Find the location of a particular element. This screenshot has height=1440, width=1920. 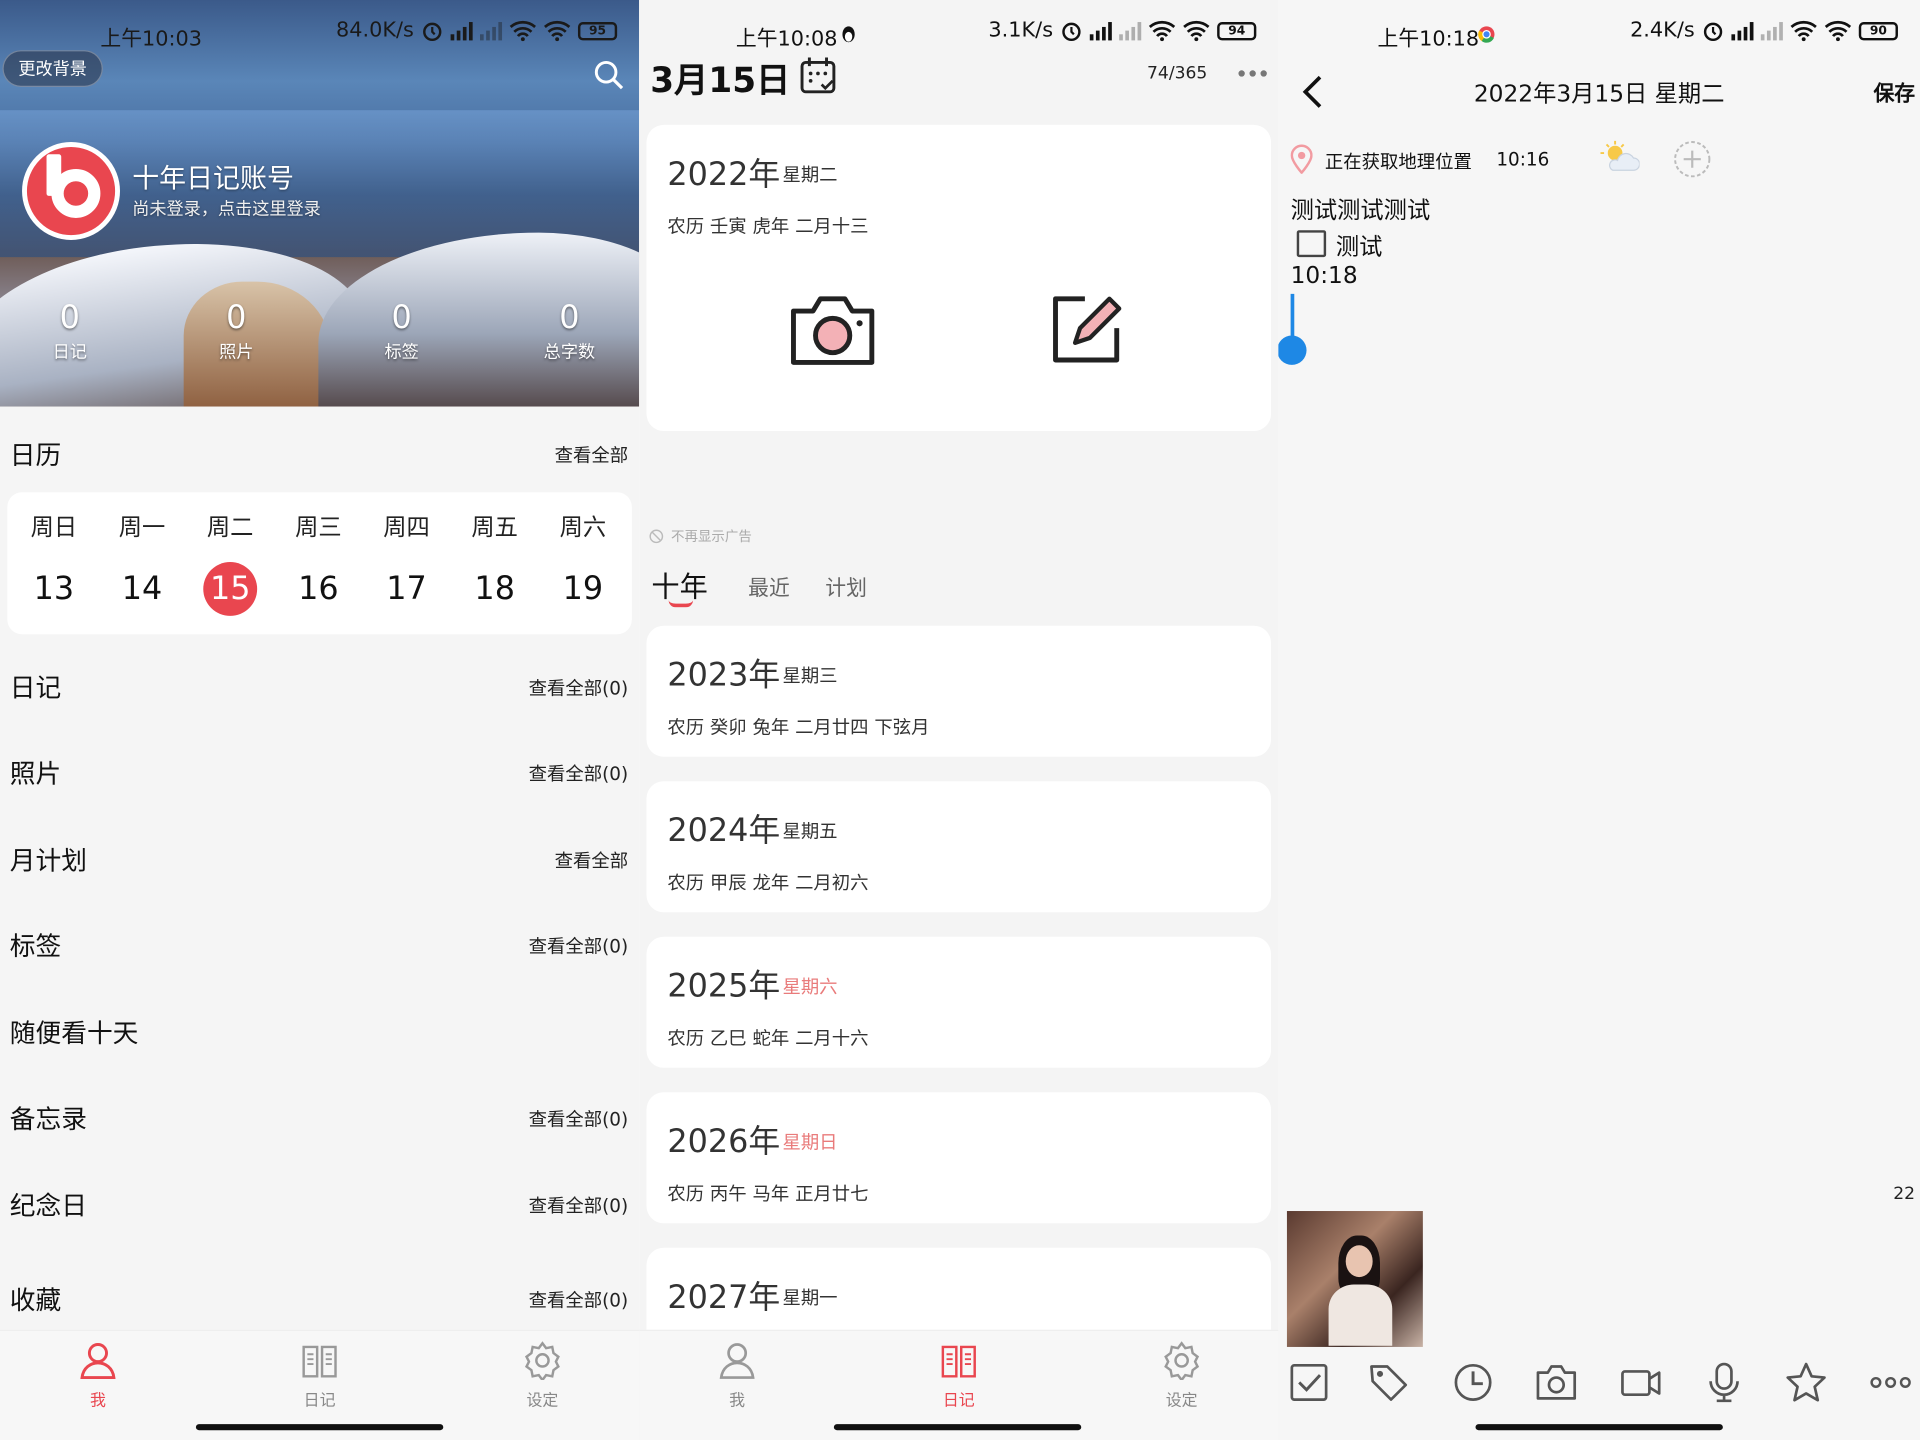

account-title: 十年日记账号 is located at coordinates (213, 176).